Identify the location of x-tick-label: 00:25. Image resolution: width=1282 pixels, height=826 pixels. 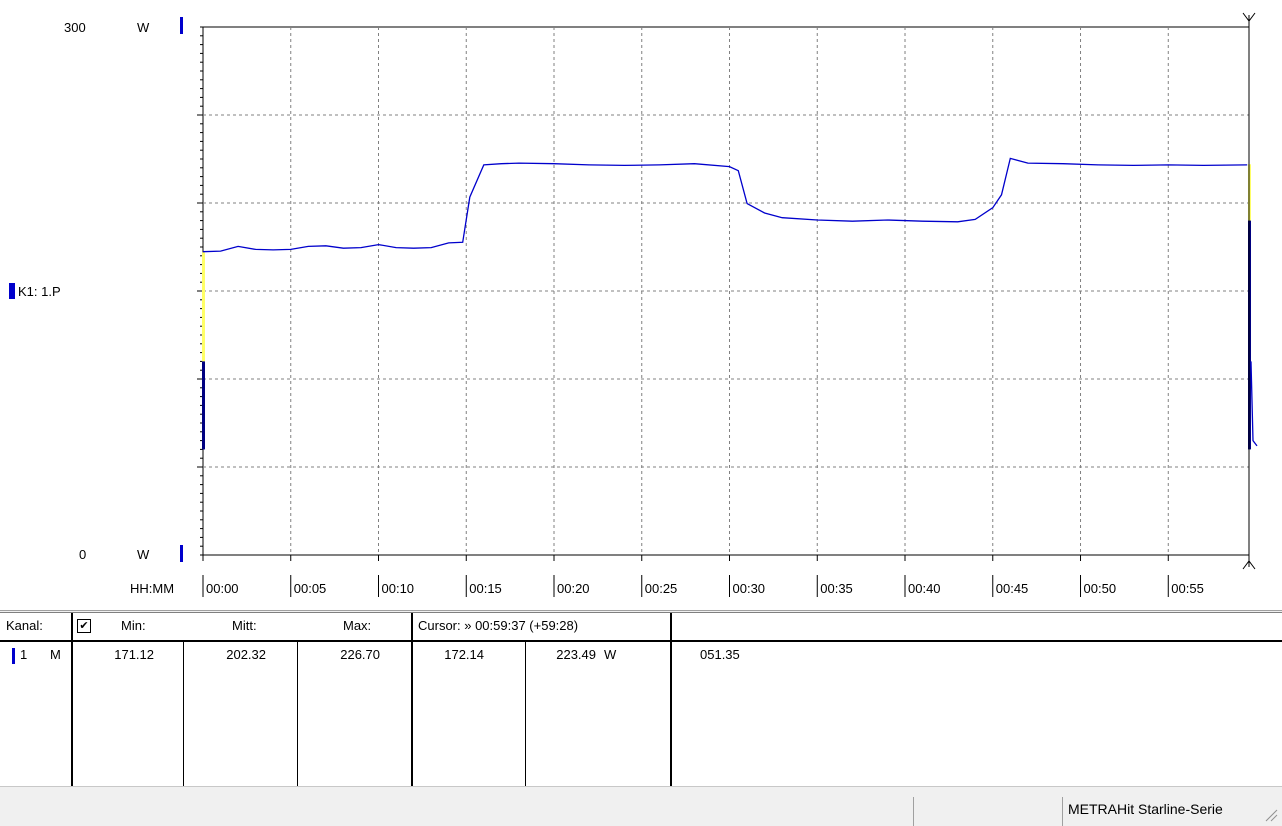
(661, 588).